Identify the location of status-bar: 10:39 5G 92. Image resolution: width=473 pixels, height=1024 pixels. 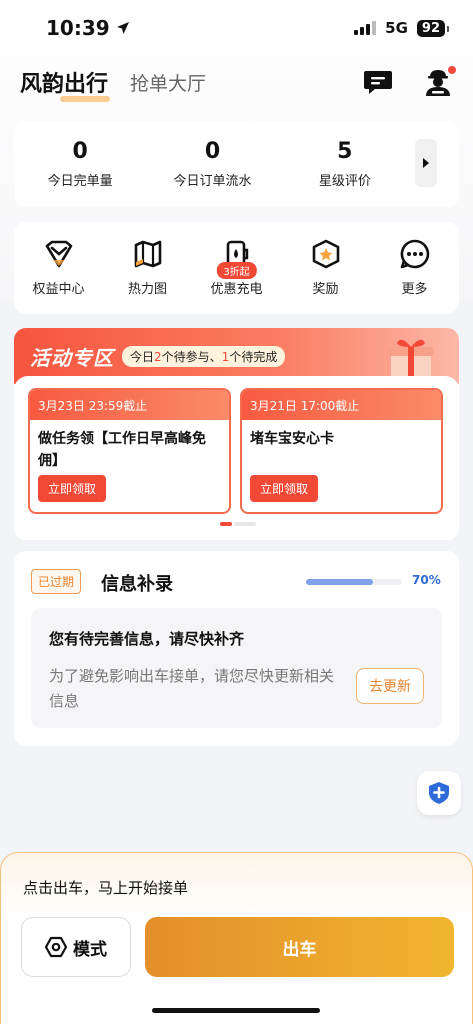
(236, 28).